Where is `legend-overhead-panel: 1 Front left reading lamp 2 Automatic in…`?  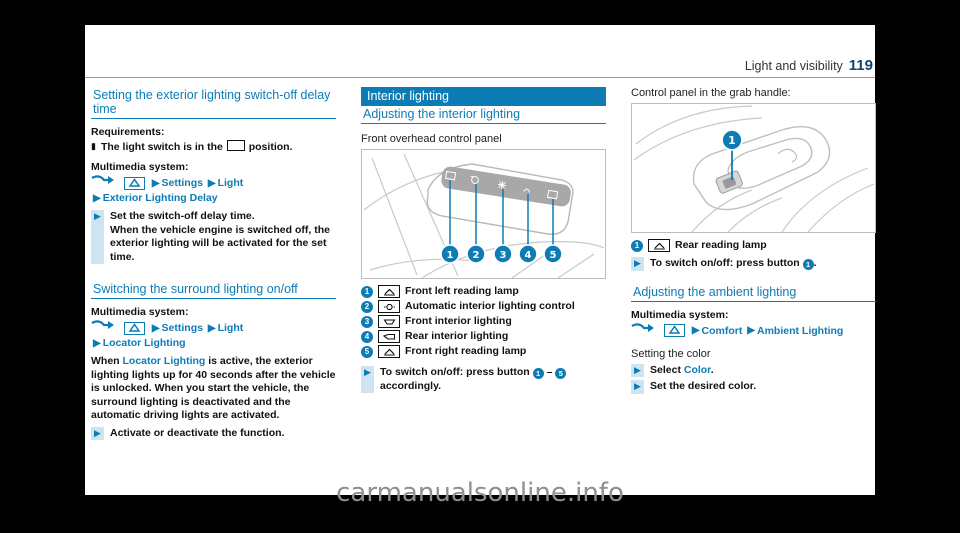
legend-overhead-panel: 1 Front left reading lamp 2 Automatic in… is located at coordinates (483, 321).